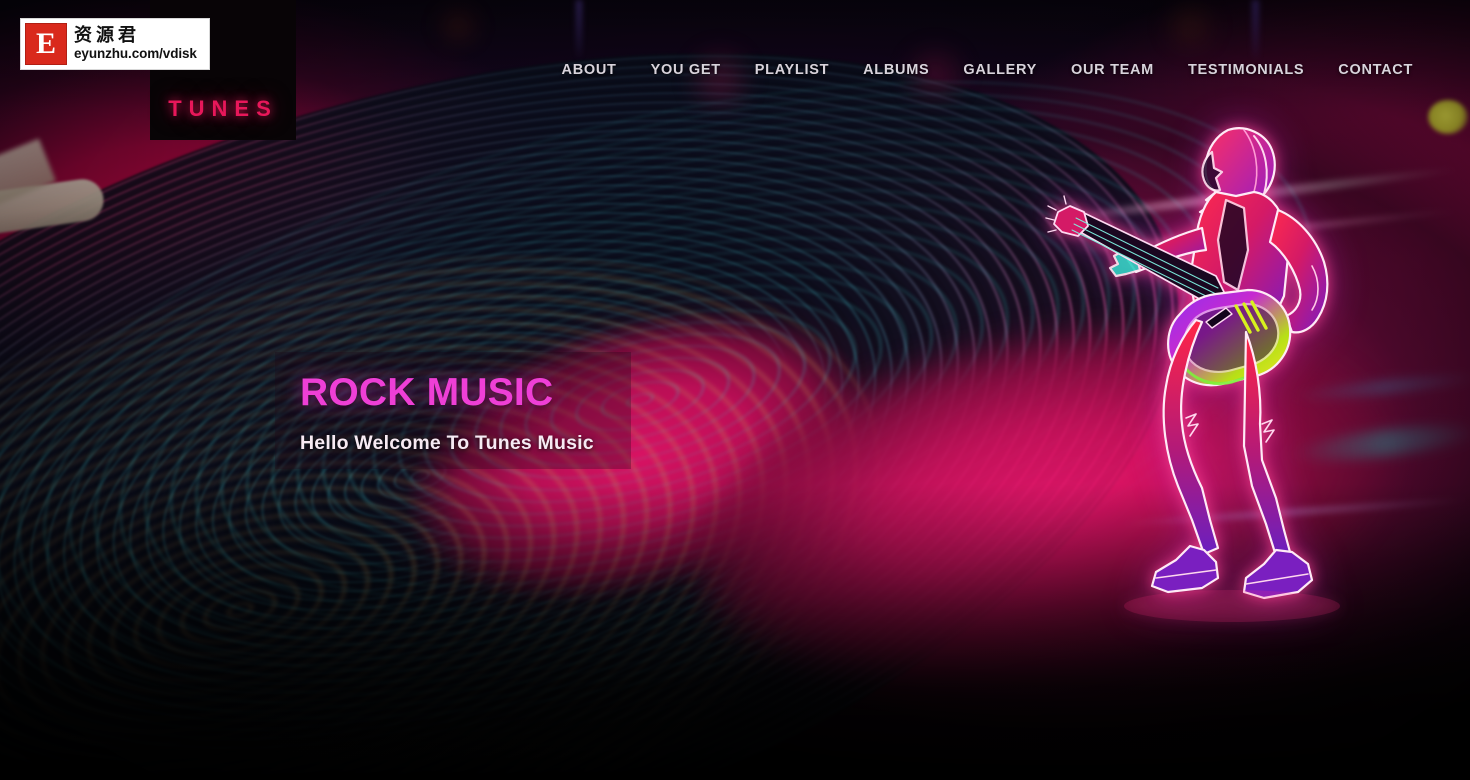  I want to click on nav-item-gallery: GALLERY, so click(1000, 70).